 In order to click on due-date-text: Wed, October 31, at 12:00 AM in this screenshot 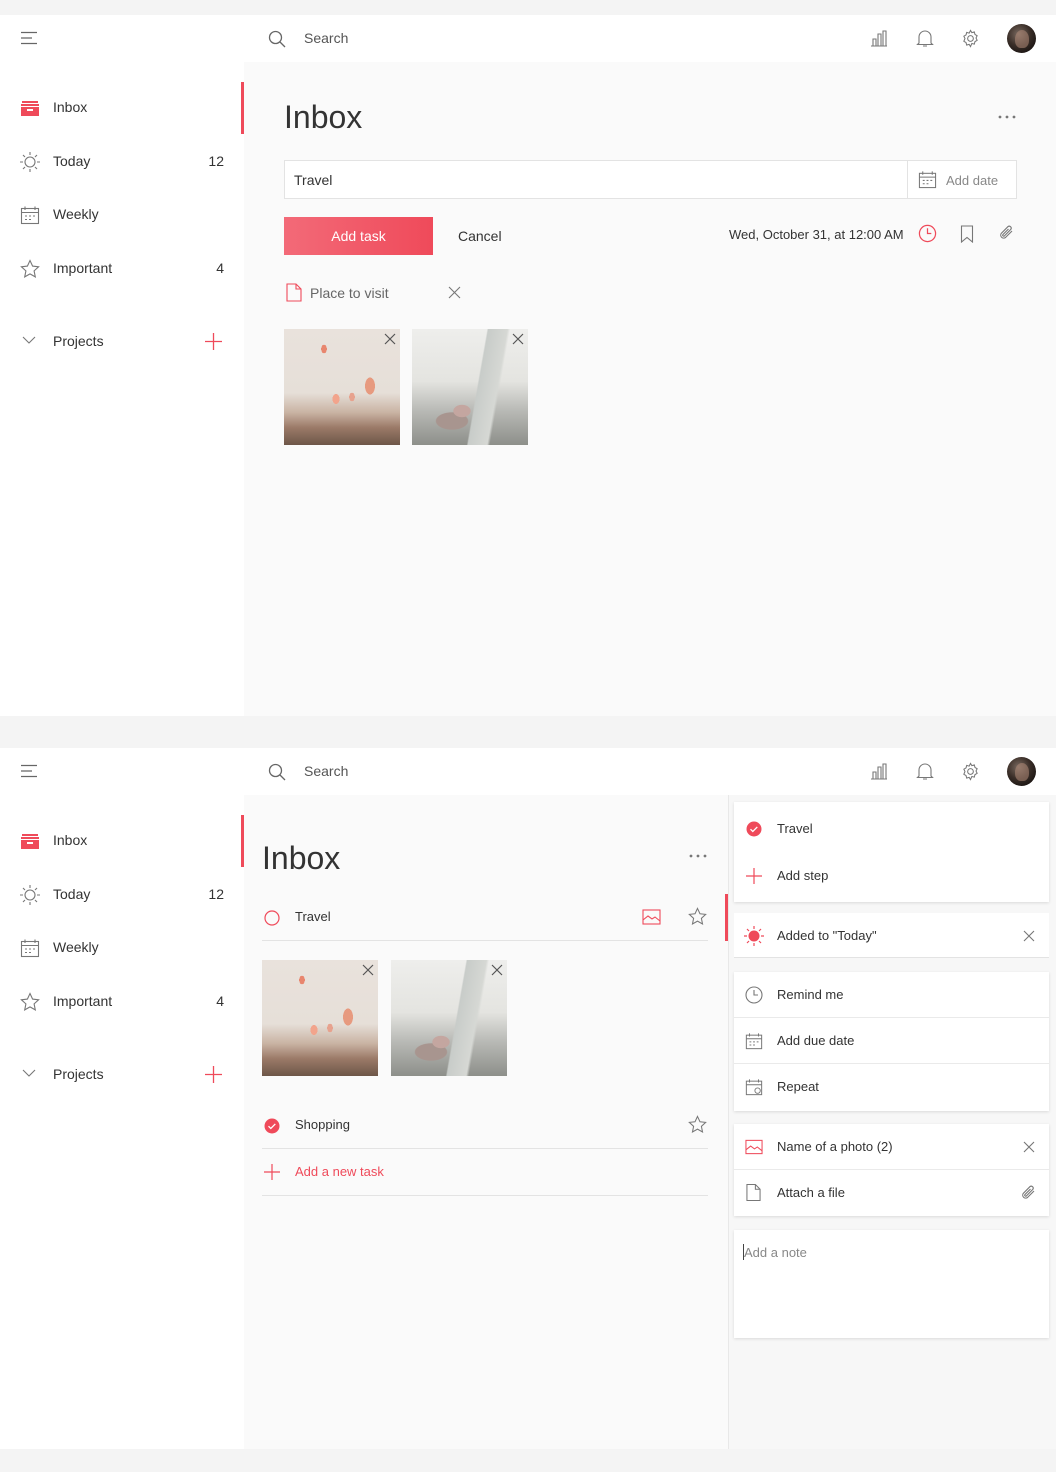, I will do `click(816, 234)`.